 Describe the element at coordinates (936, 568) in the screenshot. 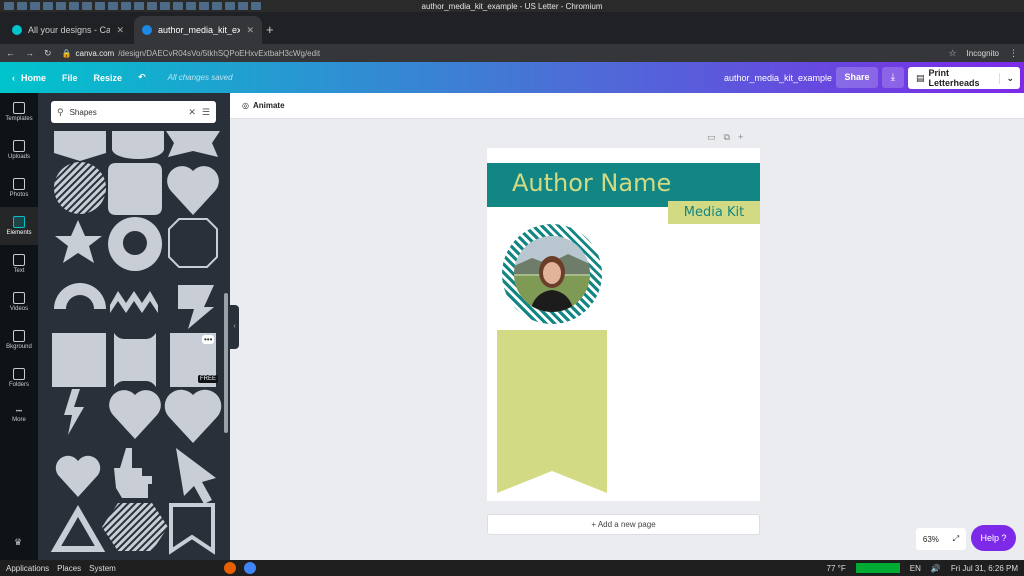

I see `volume-icon: 🔊` at that location.